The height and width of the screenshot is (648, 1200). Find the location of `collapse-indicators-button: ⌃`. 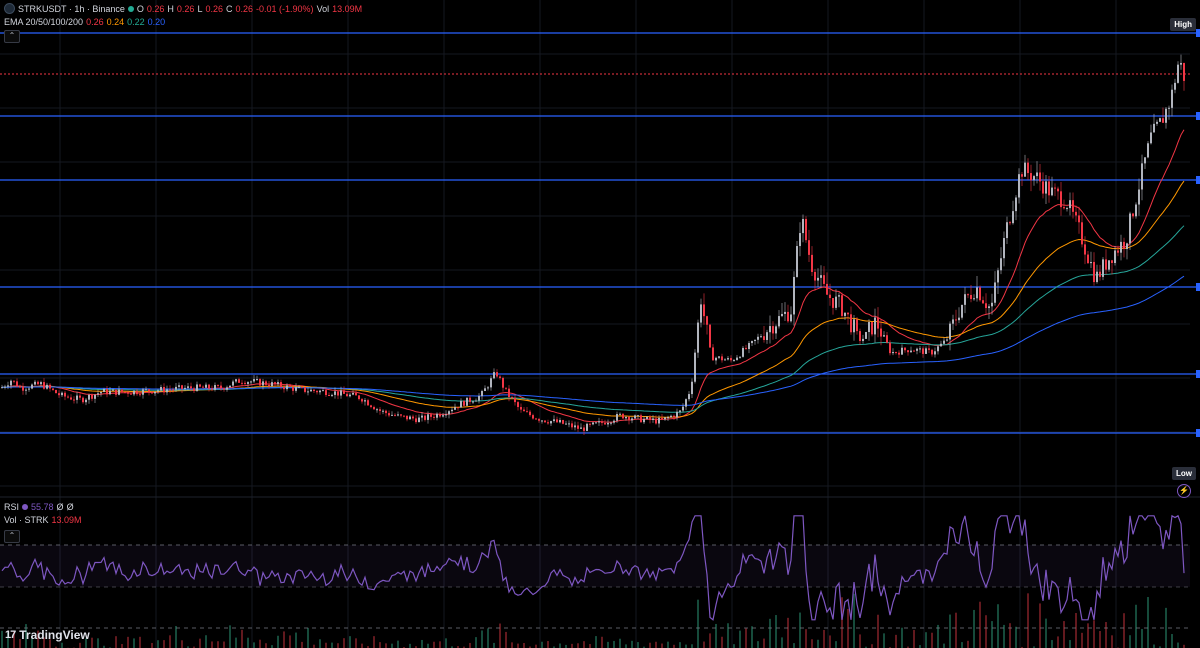

collapse-indicators-button: ⌃ is located at coordinates (12, 536).